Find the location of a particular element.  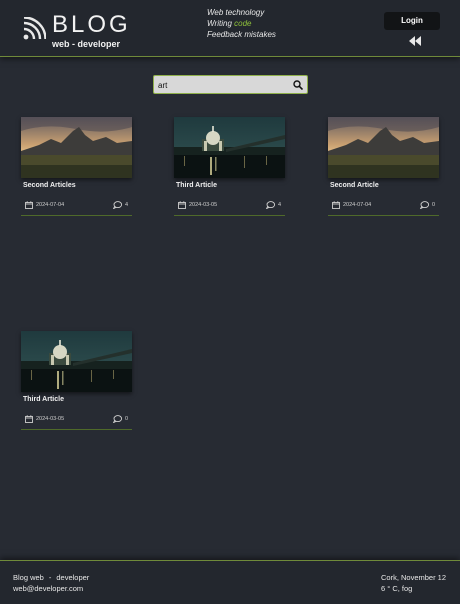

article-card: Second Article 2024-07-04 0 is located at coordinates (383, 167).